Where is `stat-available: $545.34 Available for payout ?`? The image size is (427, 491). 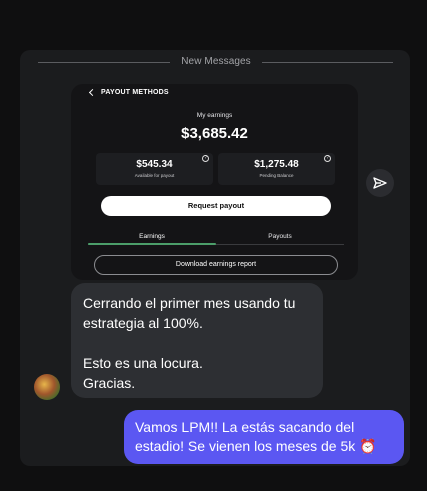
stat-available: $545.34 Available for payout ? is located at coordinates (154, 169).